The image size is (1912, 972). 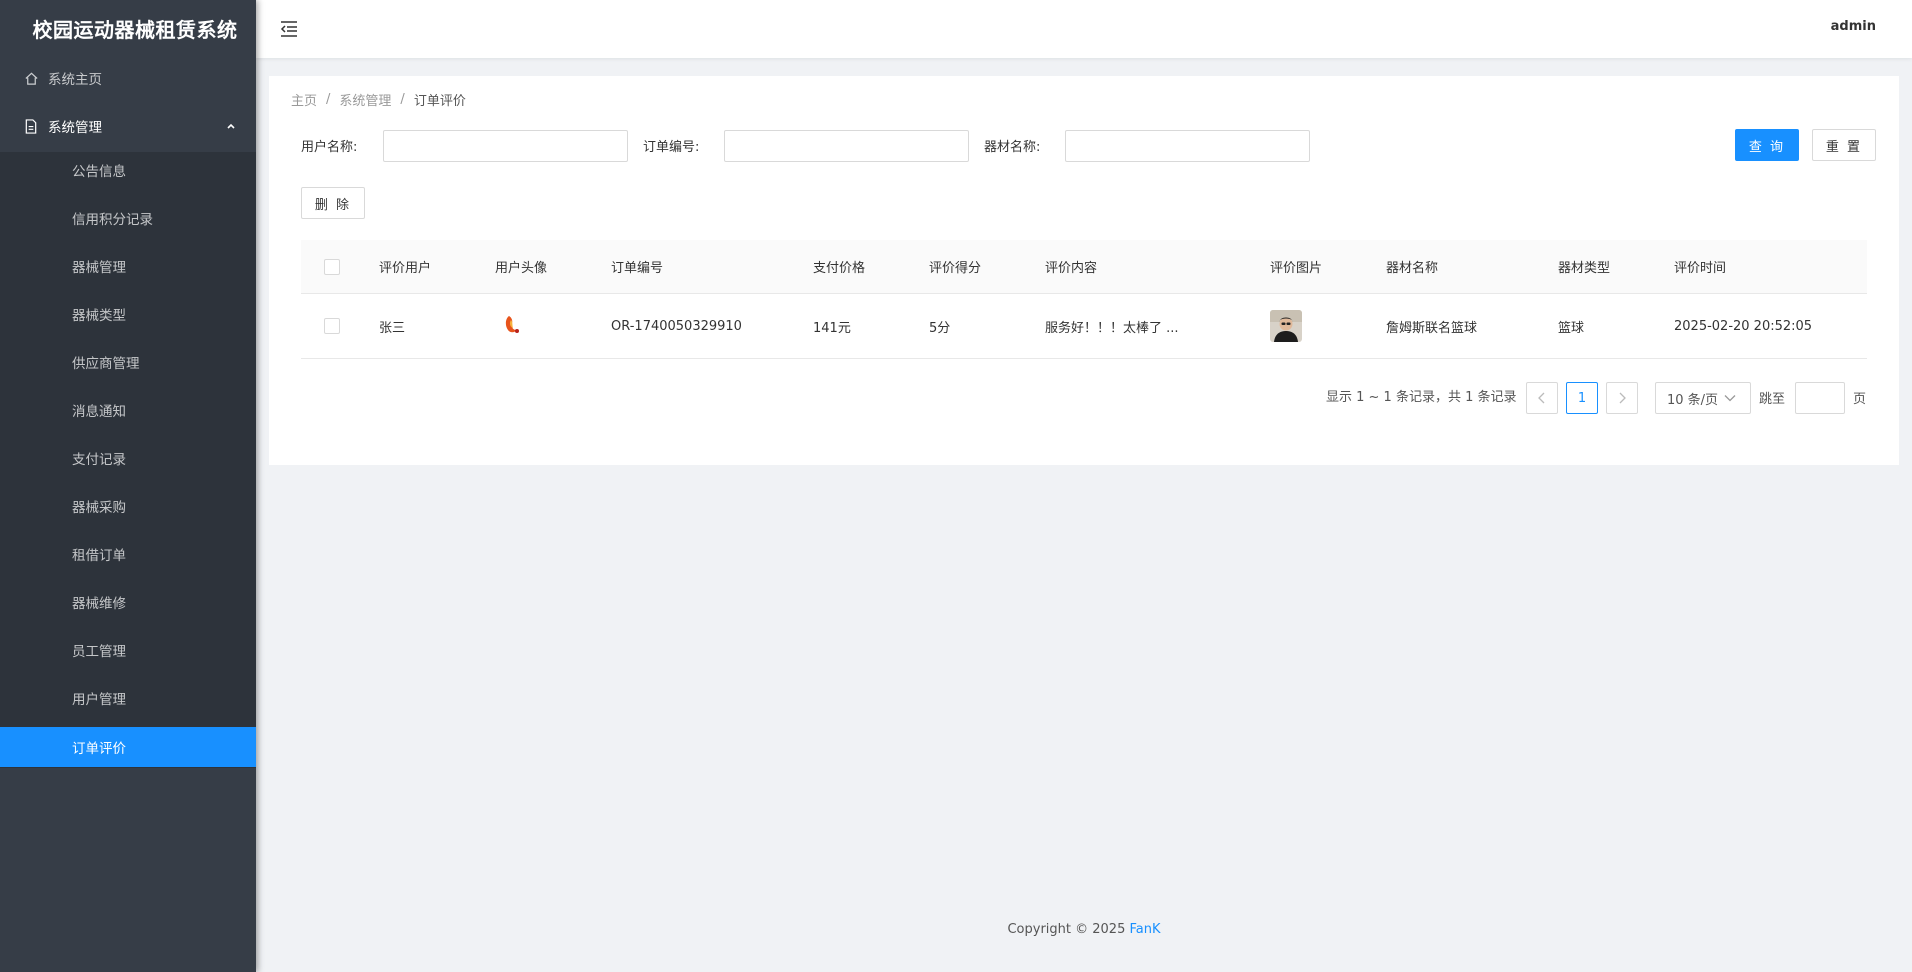 What do you see at coordinates (128, 266) in the screenshot?
I see `sidebar-item-equipment: 器械管理` at bounding box center [128, 266].